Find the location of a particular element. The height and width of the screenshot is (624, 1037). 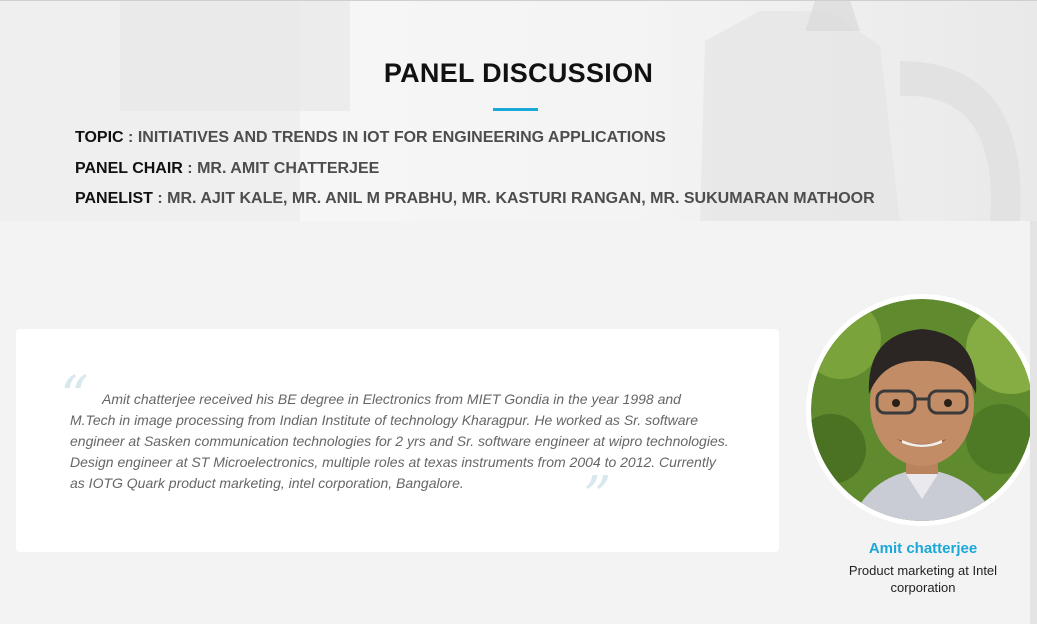

avatar-frame is located at coordinates (921, 410).